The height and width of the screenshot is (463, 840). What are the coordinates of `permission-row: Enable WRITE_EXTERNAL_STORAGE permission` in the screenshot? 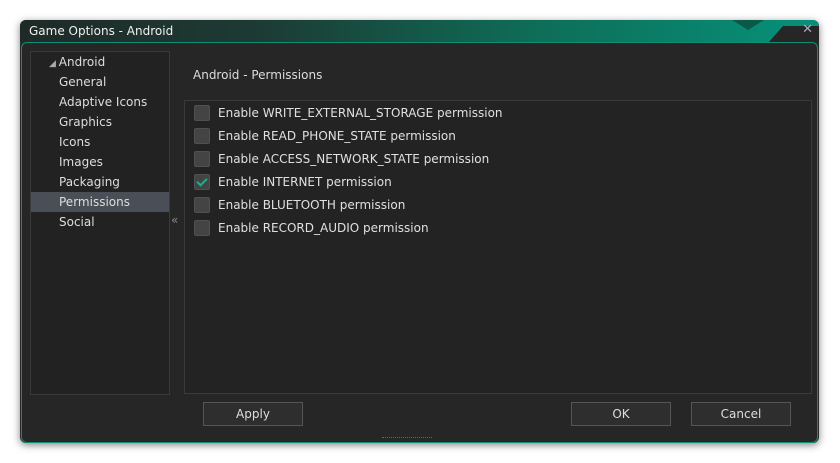 It's located at (498, 112).